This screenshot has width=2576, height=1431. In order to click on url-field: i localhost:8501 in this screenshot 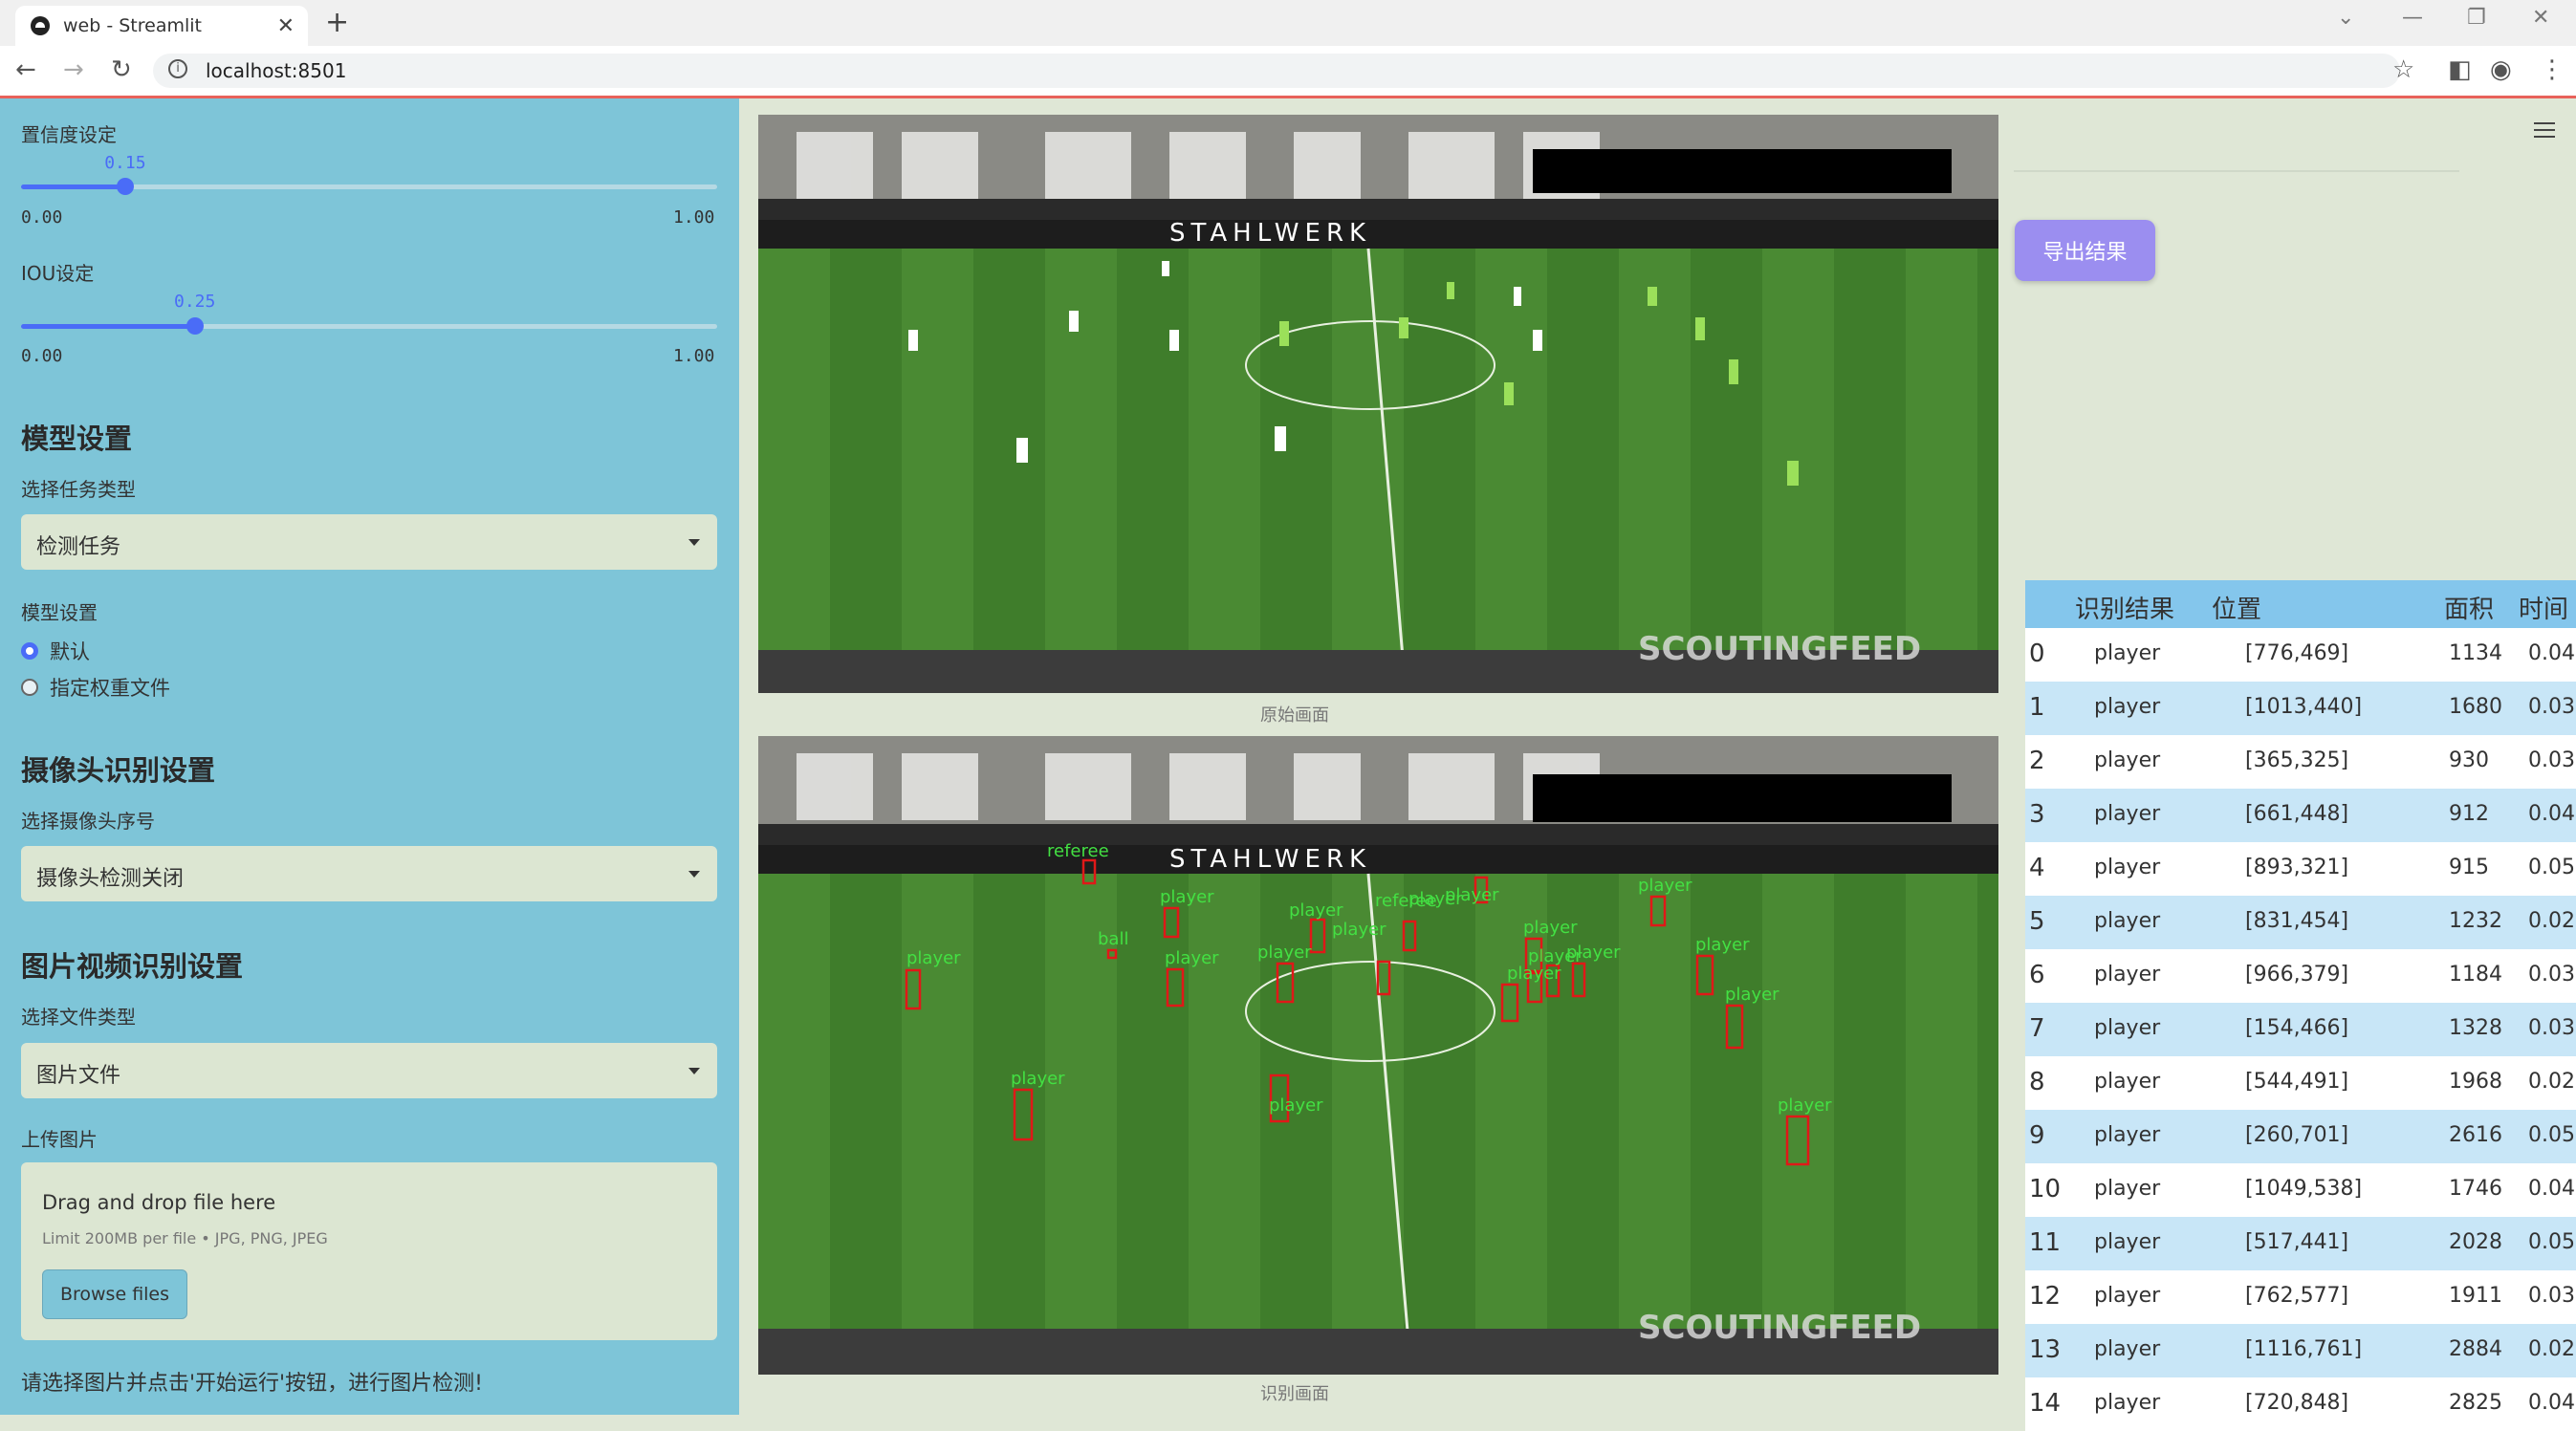, I will do `click(1276, 71)`.